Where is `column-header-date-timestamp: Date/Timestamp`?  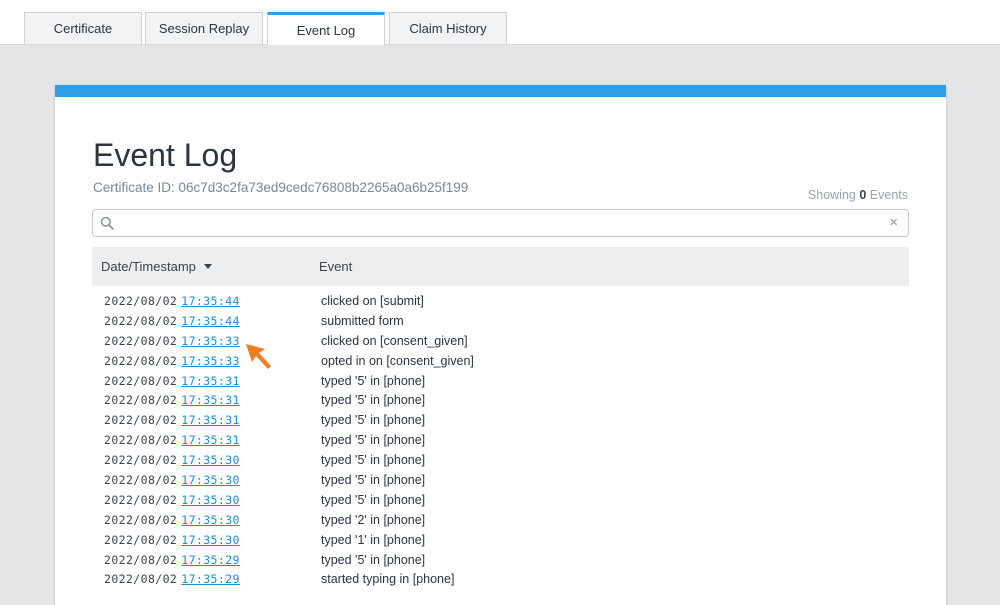
column-header-date-timestamp: Date/Timestamp is located at coordinates (156, 266).